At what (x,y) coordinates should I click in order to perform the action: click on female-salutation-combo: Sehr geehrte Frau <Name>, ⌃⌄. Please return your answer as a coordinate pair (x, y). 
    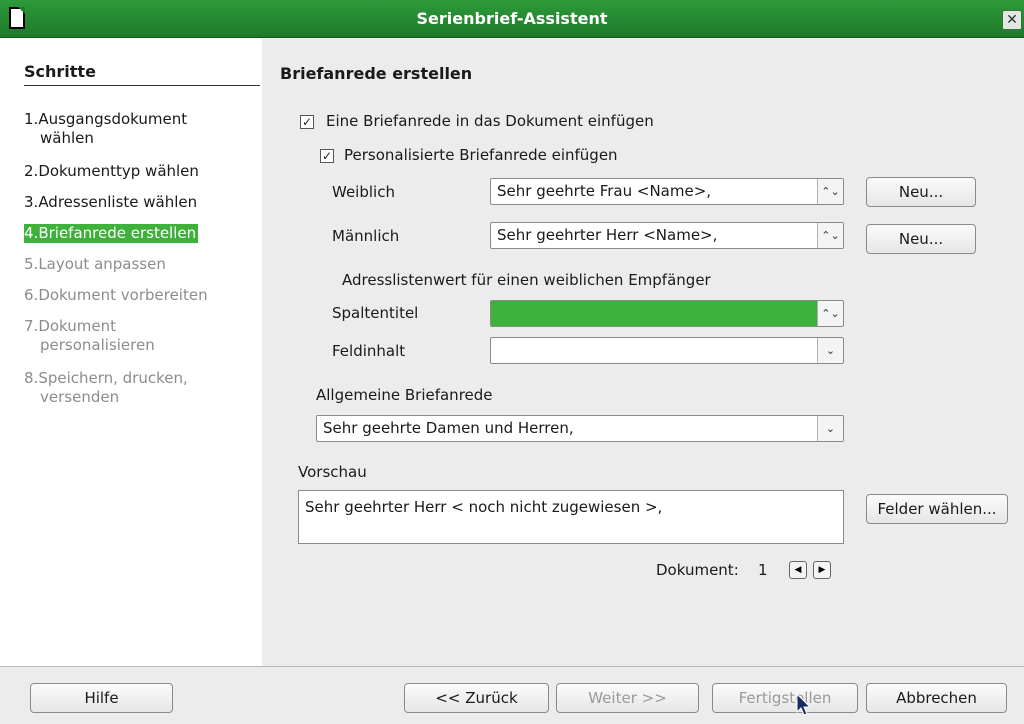
    Looking at the image, I should click on (667, 191).